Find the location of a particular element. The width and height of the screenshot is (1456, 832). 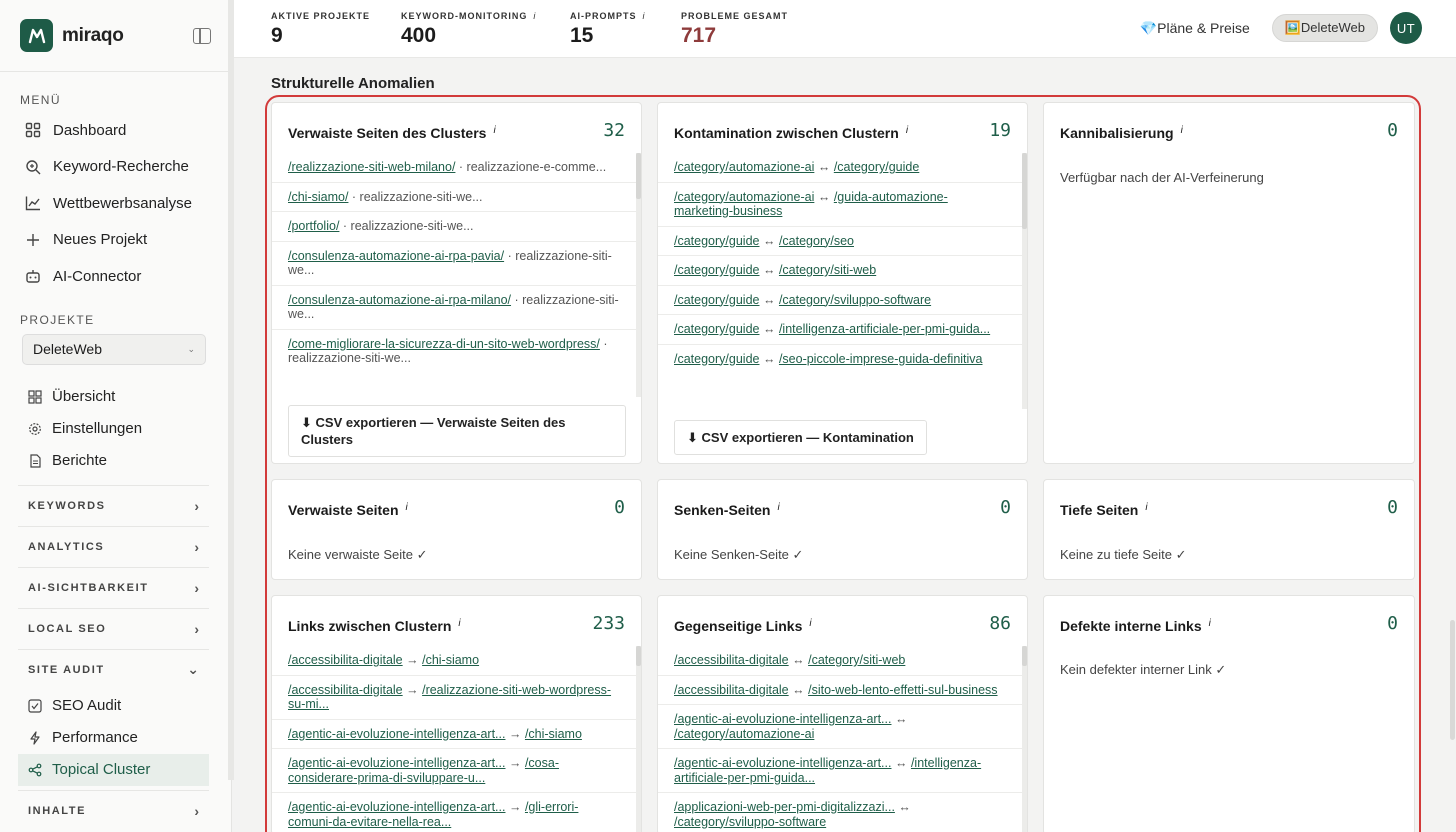

group-label: KEYWORDS is located at coordinates (67, 505).